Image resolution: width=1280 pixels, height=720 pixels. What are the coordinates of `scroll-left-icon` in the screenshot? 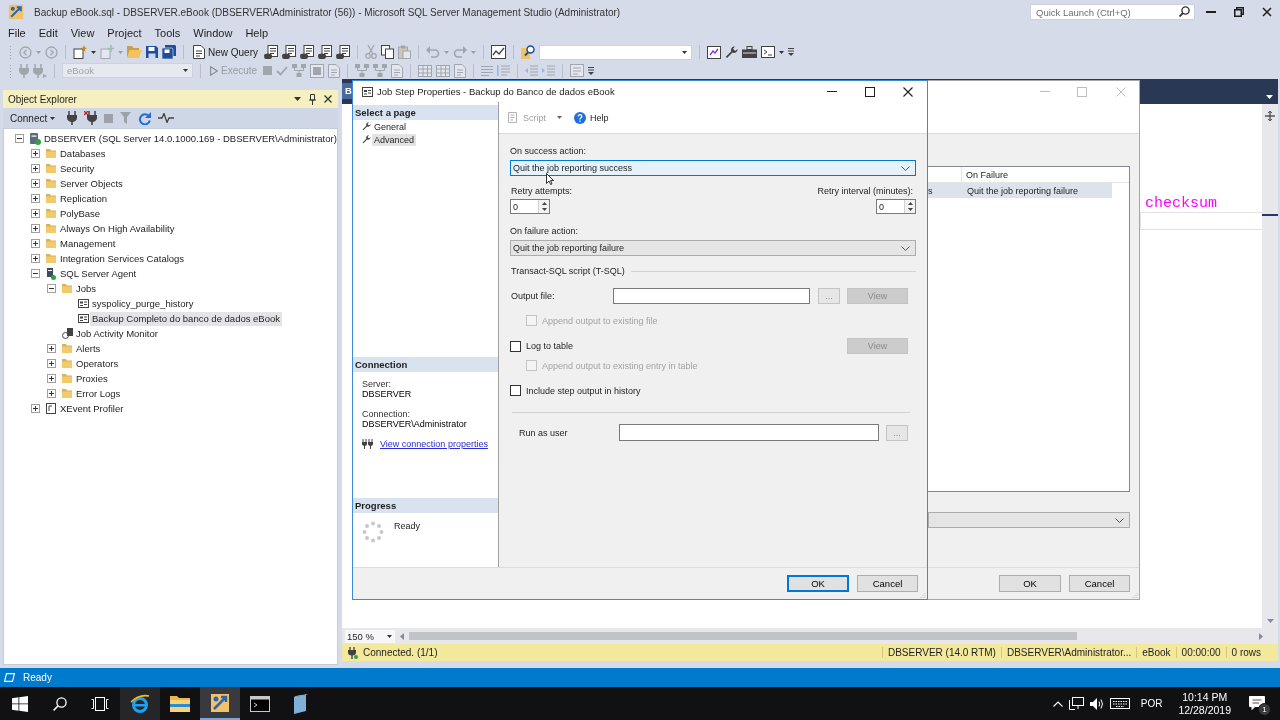 It's located at (402, 636).